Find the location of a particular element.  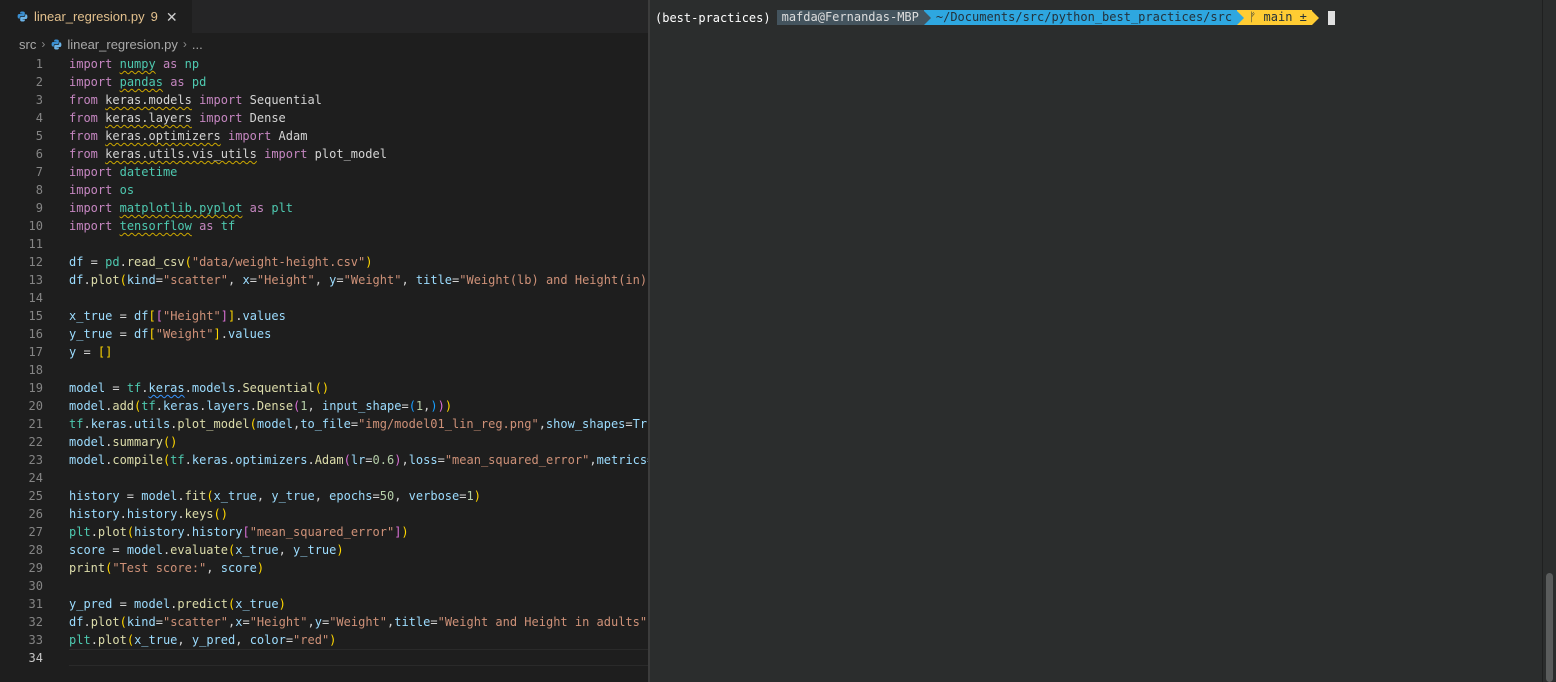

code-line: 31 y_pred = model.predict(x_true) is located at coordinates (324, 604).